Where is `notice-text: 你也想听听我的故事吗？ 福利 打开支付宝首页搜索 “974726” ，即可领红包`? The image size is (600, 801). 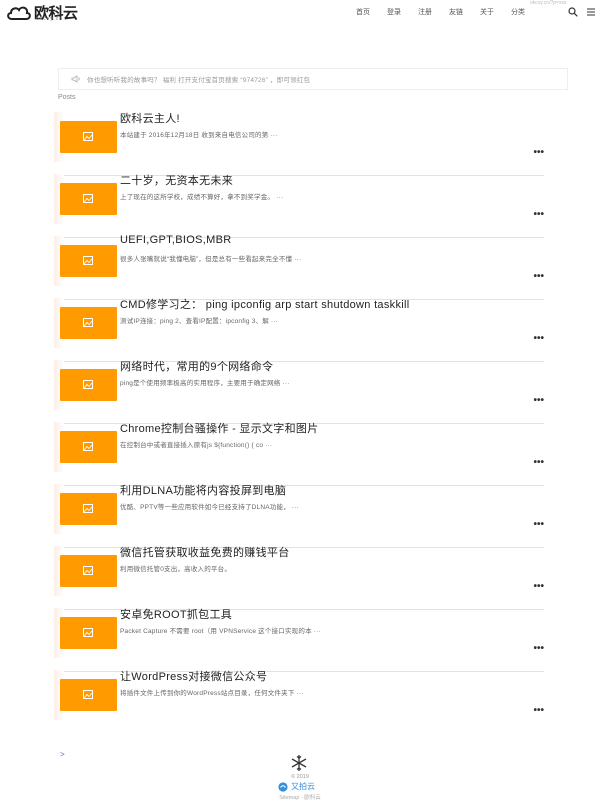
notice-text: 你也想听听我的故事吗？ 福利 打开支付宝首页搜索 “974726” ，即可领红包 is located at coordinates (199, 80).